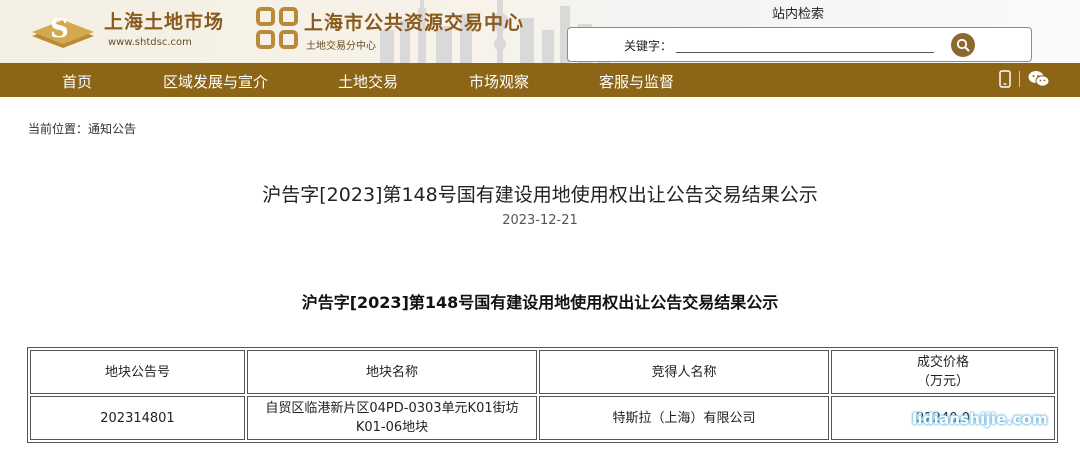  Describe the element at coordinates (805, 45) in the screenshot. I see `keyword-input` at that location.